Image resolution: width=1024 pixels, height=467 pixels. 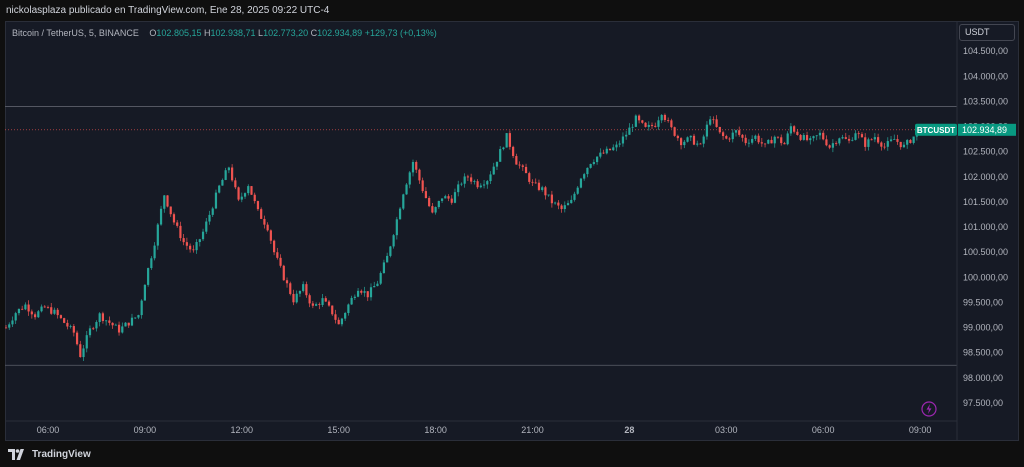 What do you see at coordinates (987, 32) in the screenshot?
I see `currency-unit-button: USDT` at bounding box center [987, 32].